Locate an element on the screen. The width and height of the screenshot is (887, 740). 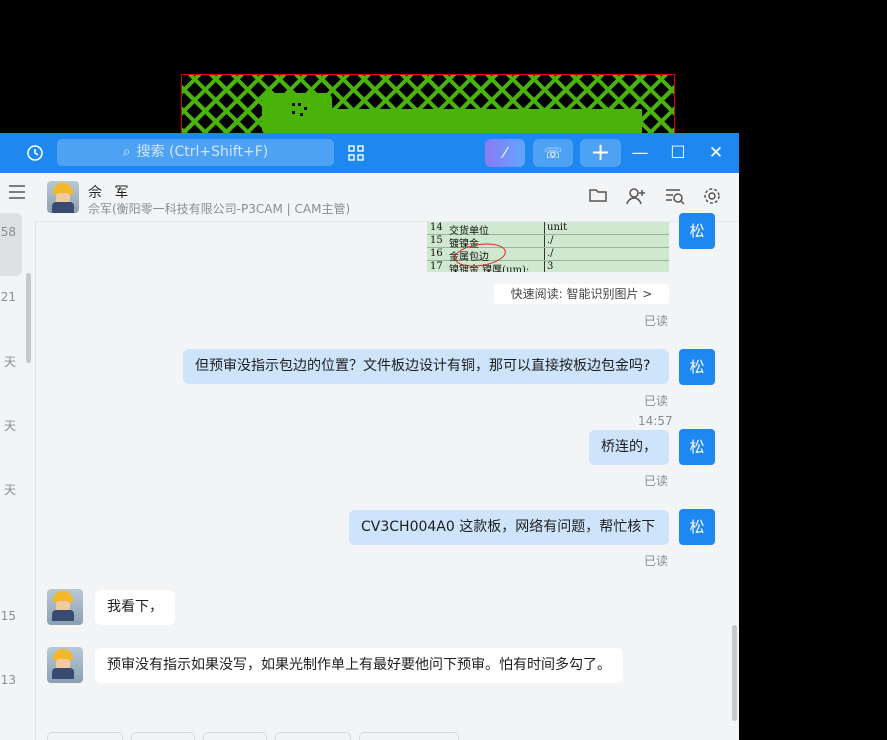
message-time: 14:57 is located at coordinates (655, 421).